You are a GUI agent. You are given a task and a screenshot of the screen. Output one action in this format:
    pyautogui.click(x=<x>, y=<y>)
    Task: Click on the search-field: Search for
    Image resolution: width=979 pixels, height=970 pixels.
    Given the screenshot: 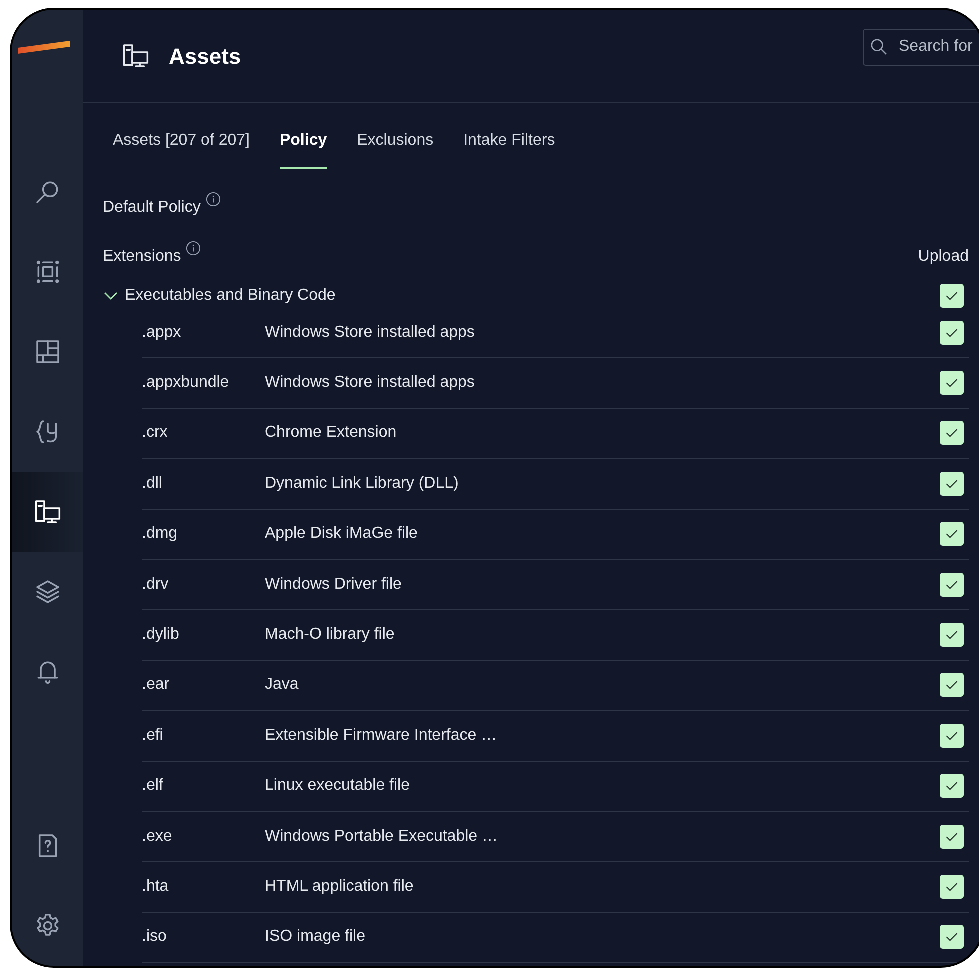 What is the action you would take?
    pyautogui.click(x=921, y=47)
    